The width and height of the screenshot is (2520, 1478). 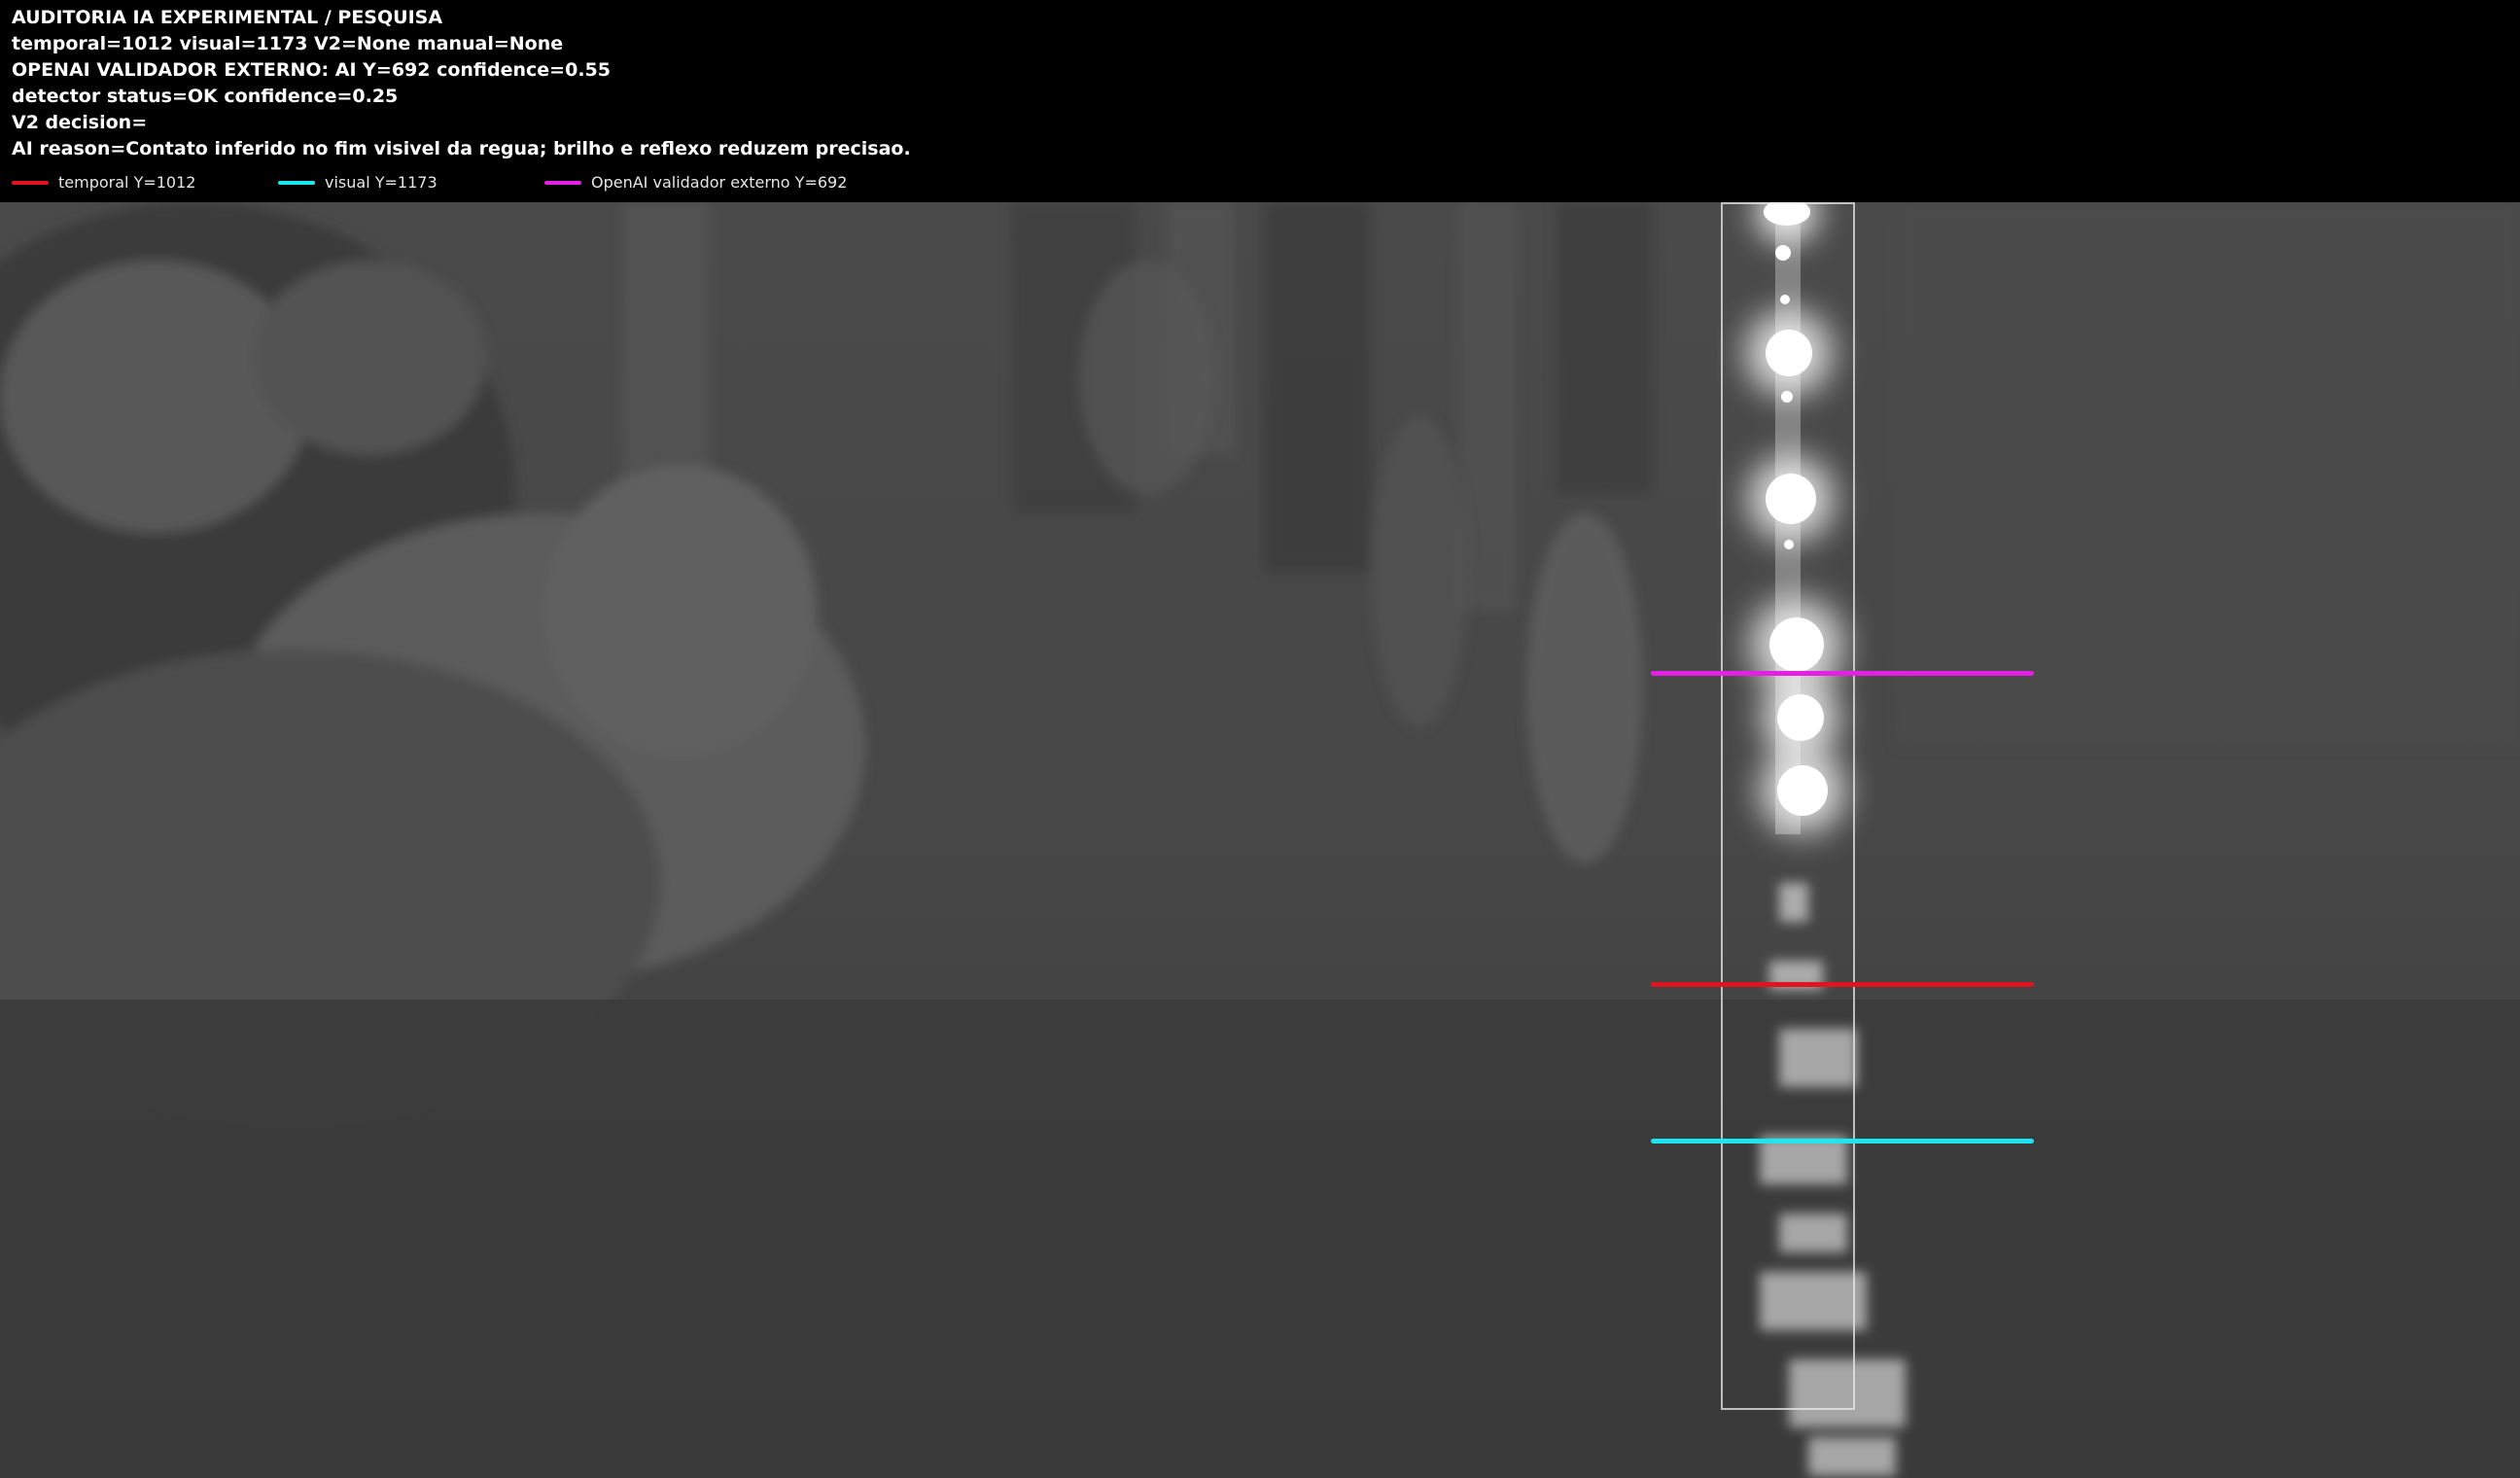 I want to click on legend-swatch-openai, so click(x=562, y=183).